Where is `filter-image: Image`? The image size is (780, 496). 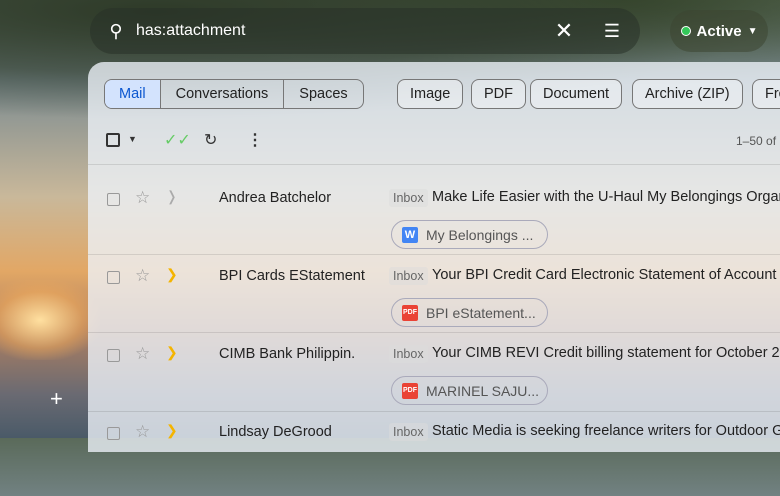
filter-image: Image is located at coordinates (430, 94).